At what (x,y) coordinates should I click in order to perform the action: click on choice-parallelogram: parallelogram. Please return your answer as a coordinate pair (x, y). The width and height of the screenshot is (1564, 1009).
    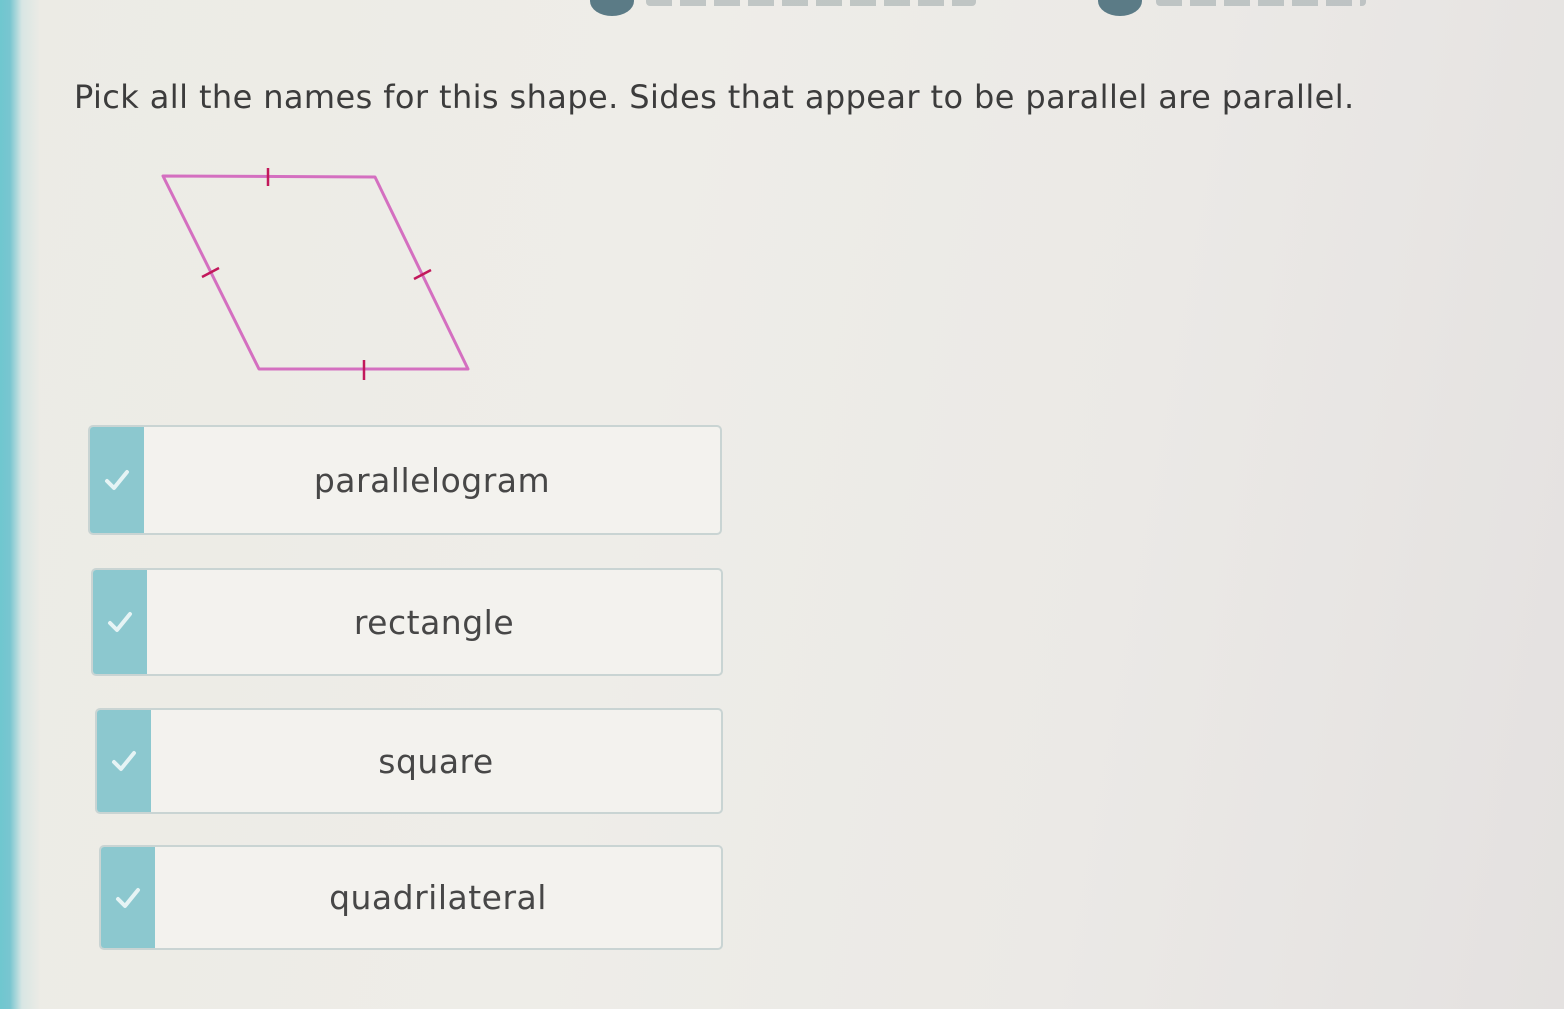
    Looking at the image, I should click on (405, 480).